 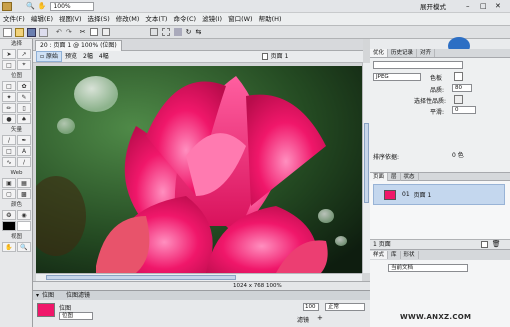 What do you see at coordinates (394, 176) in the screenshot?
I see `tab-layers: 层` at bounding box center [394, 176].